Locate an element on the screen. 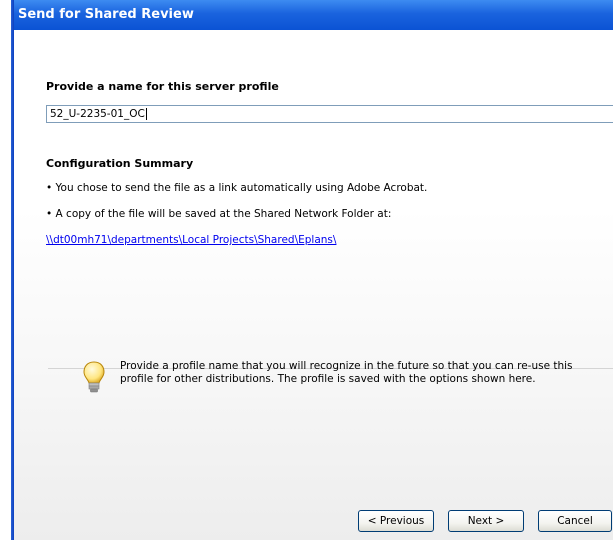  next-button: Next > is located at coordinates (486, 521).